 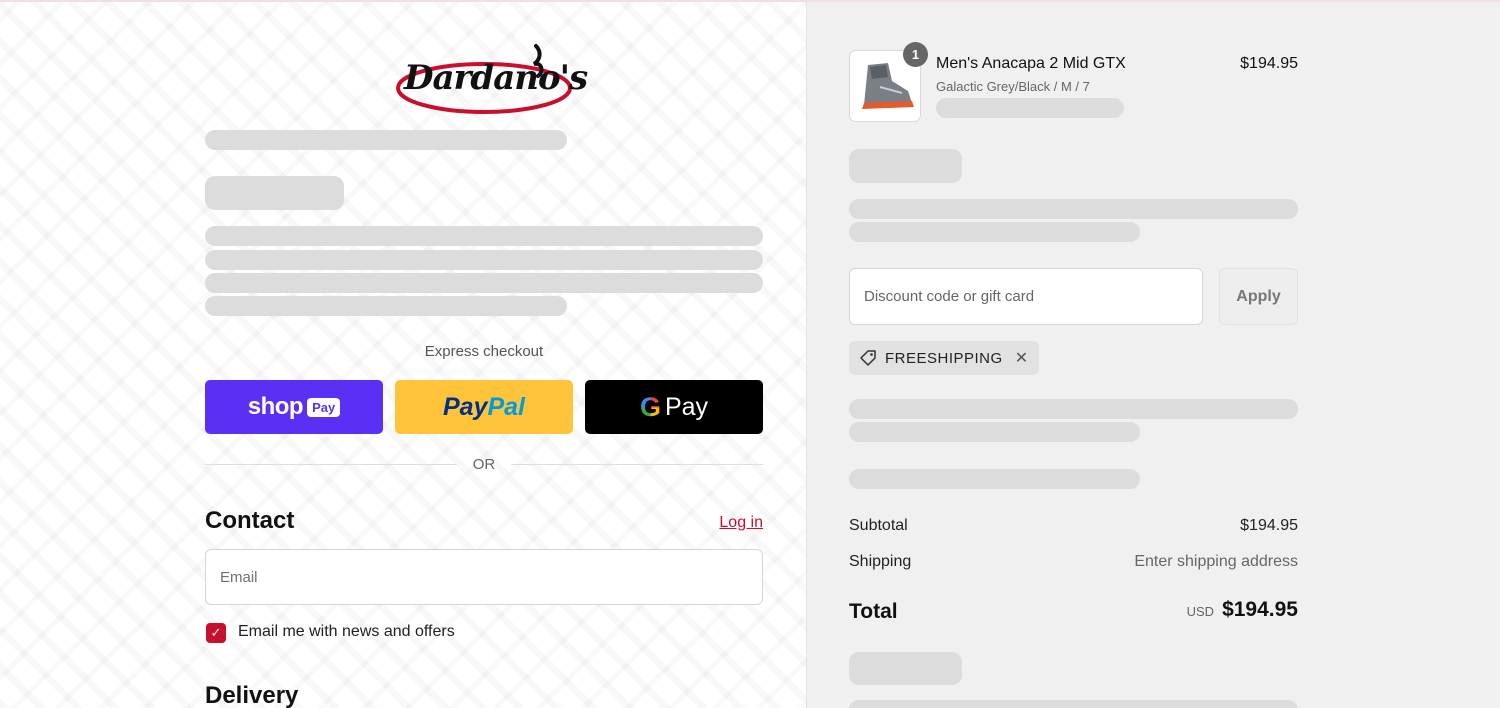 I want to click on or-divider: OR, so click(x=484, y=464).